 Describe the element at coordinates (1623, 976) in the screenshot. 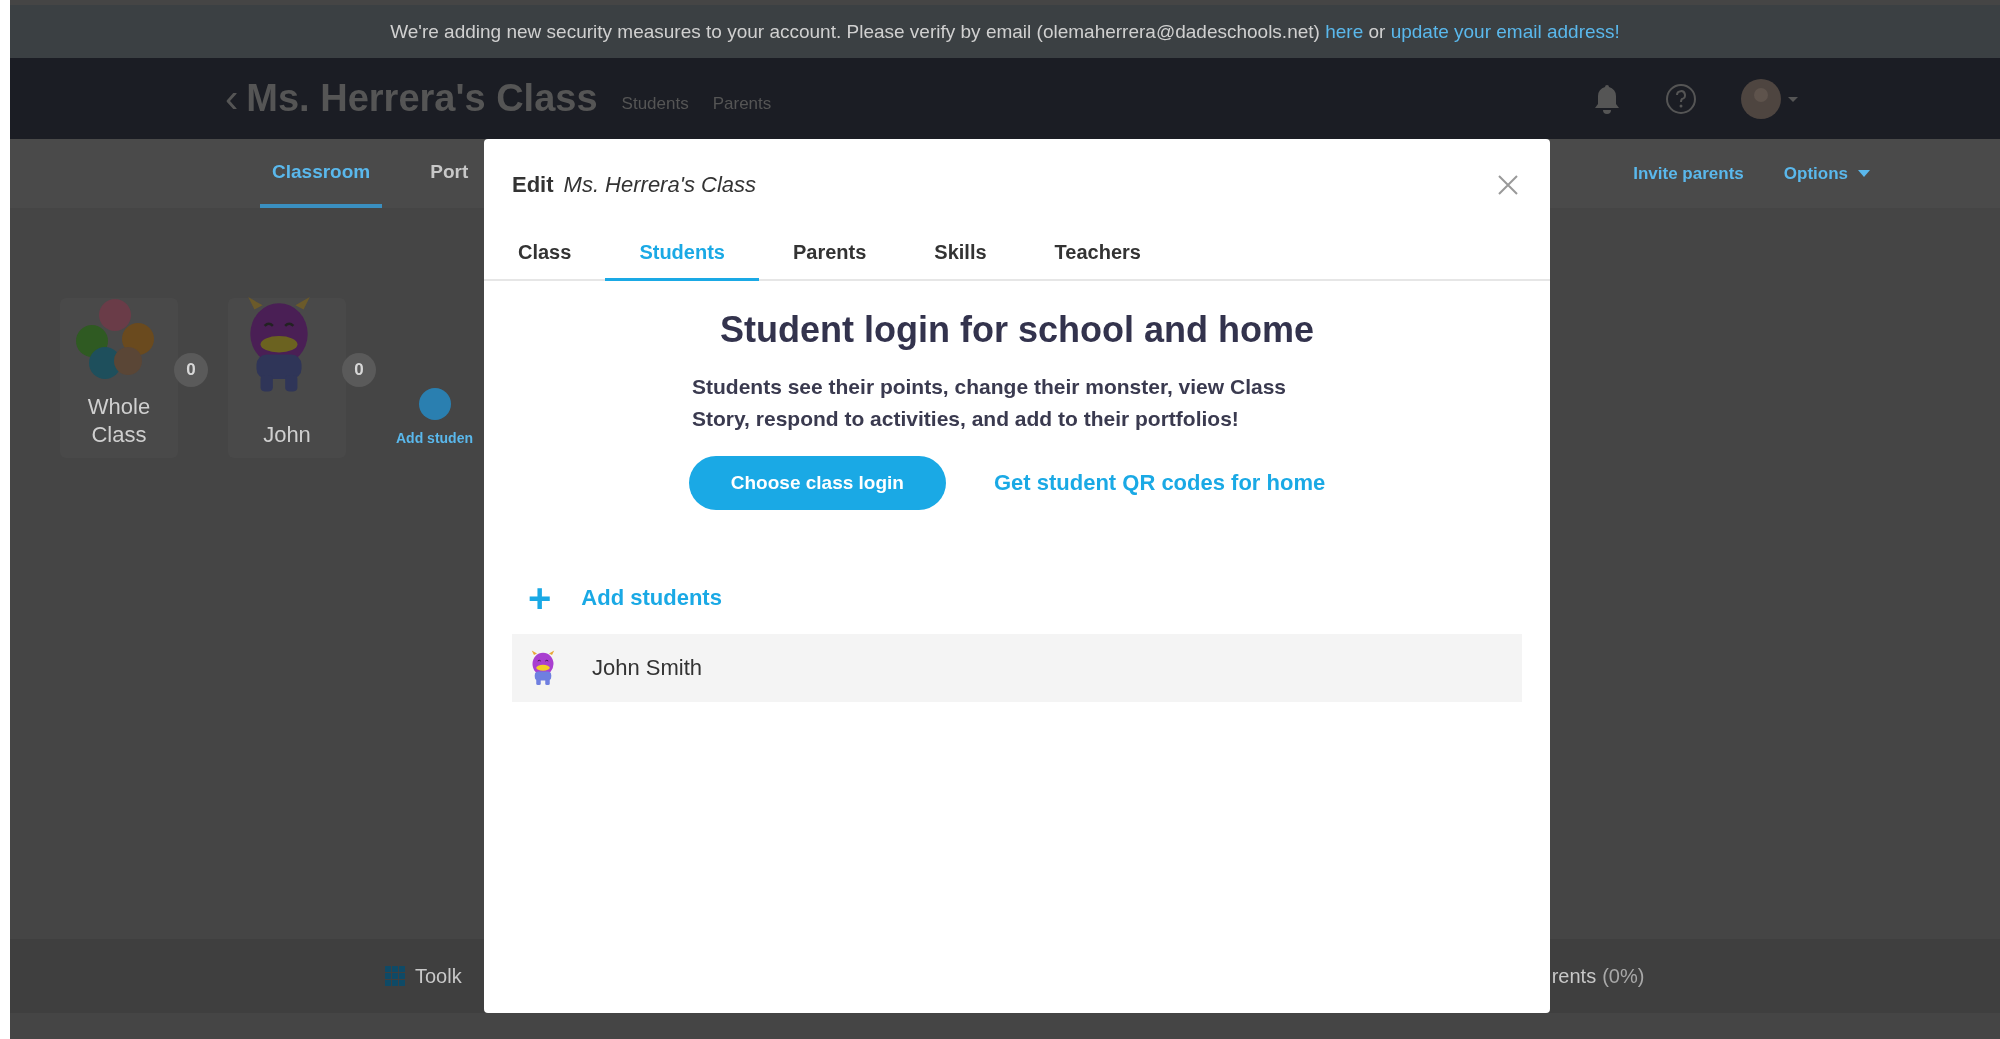

I see `parents-percent: (0%)` at that location.